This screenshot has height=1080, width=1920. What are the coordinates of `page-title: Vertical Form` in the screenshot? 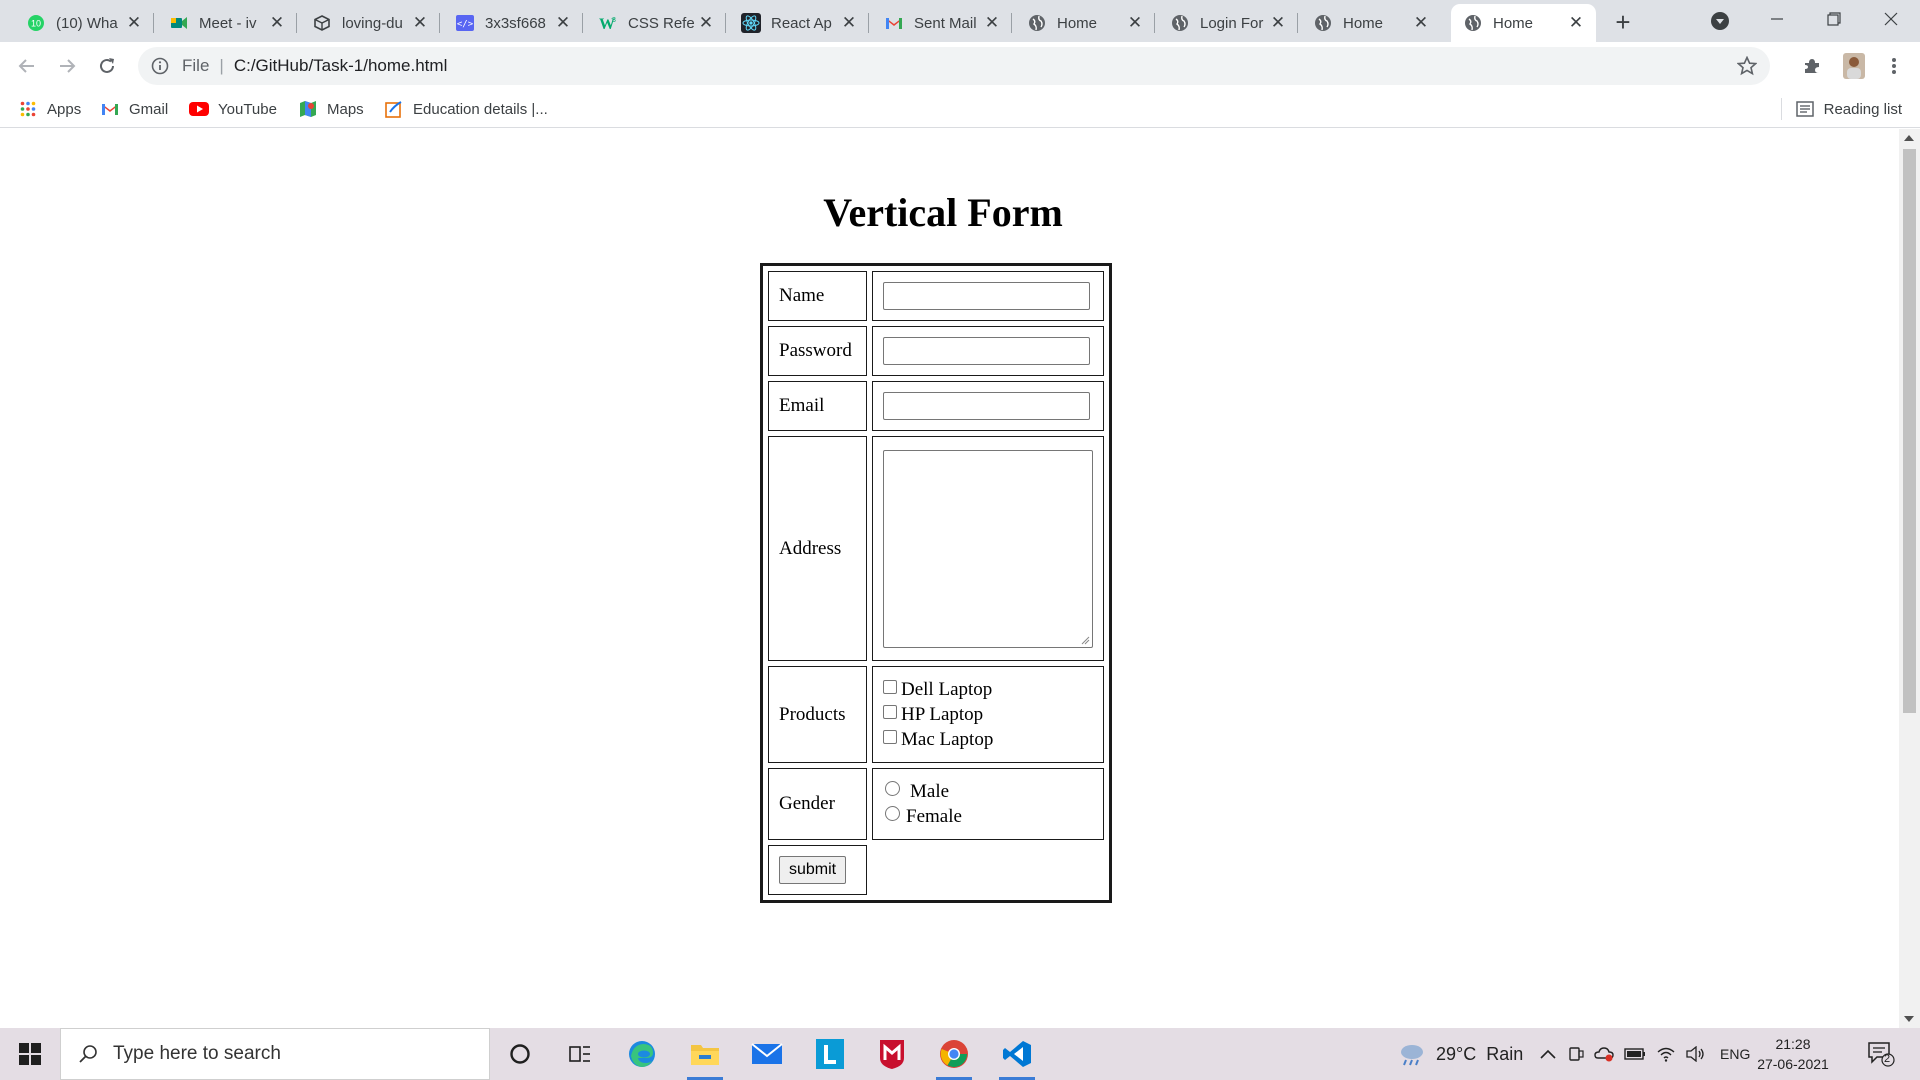 It's located at (943, 212).